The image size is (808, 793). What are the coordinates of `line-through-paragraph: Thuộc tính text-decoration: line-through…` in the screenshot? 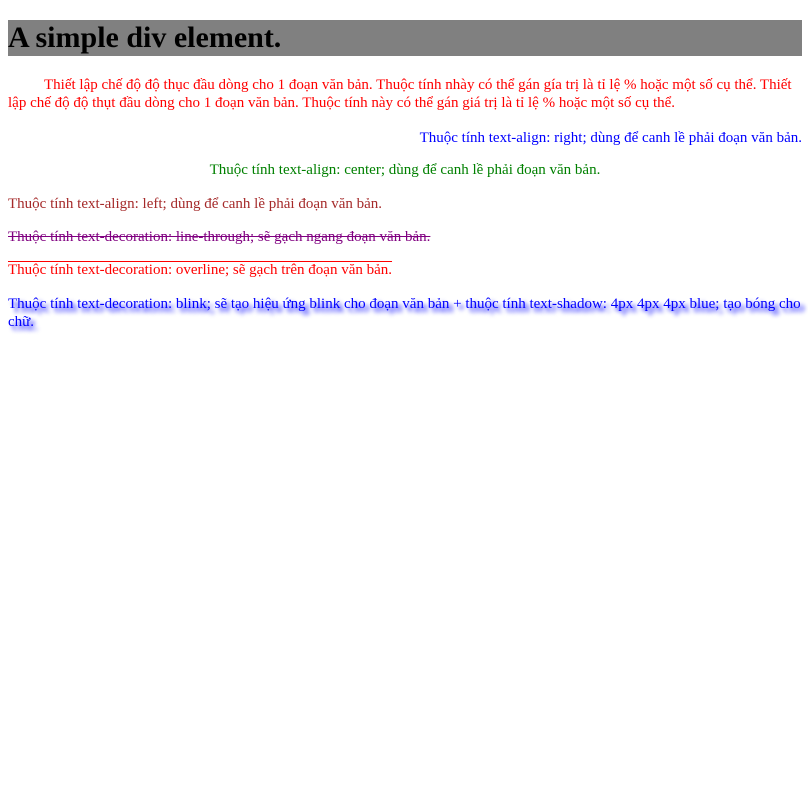 It's located at (219, 237).